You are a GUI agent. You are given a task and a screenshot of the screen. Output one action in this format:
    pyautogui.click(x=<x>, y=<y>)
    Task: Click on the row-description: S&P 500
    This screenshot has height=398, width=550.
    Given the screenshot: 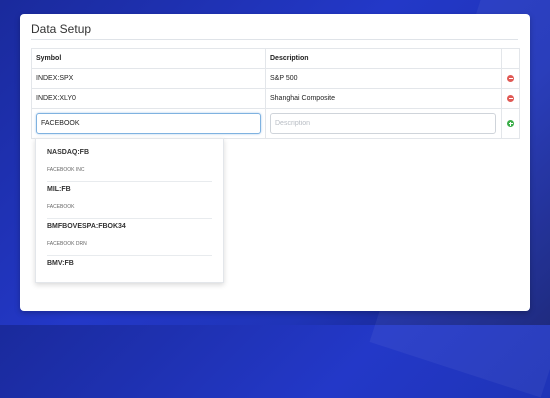 What is the action you would take?
    pyautogui.click(x=384, y=78)
    